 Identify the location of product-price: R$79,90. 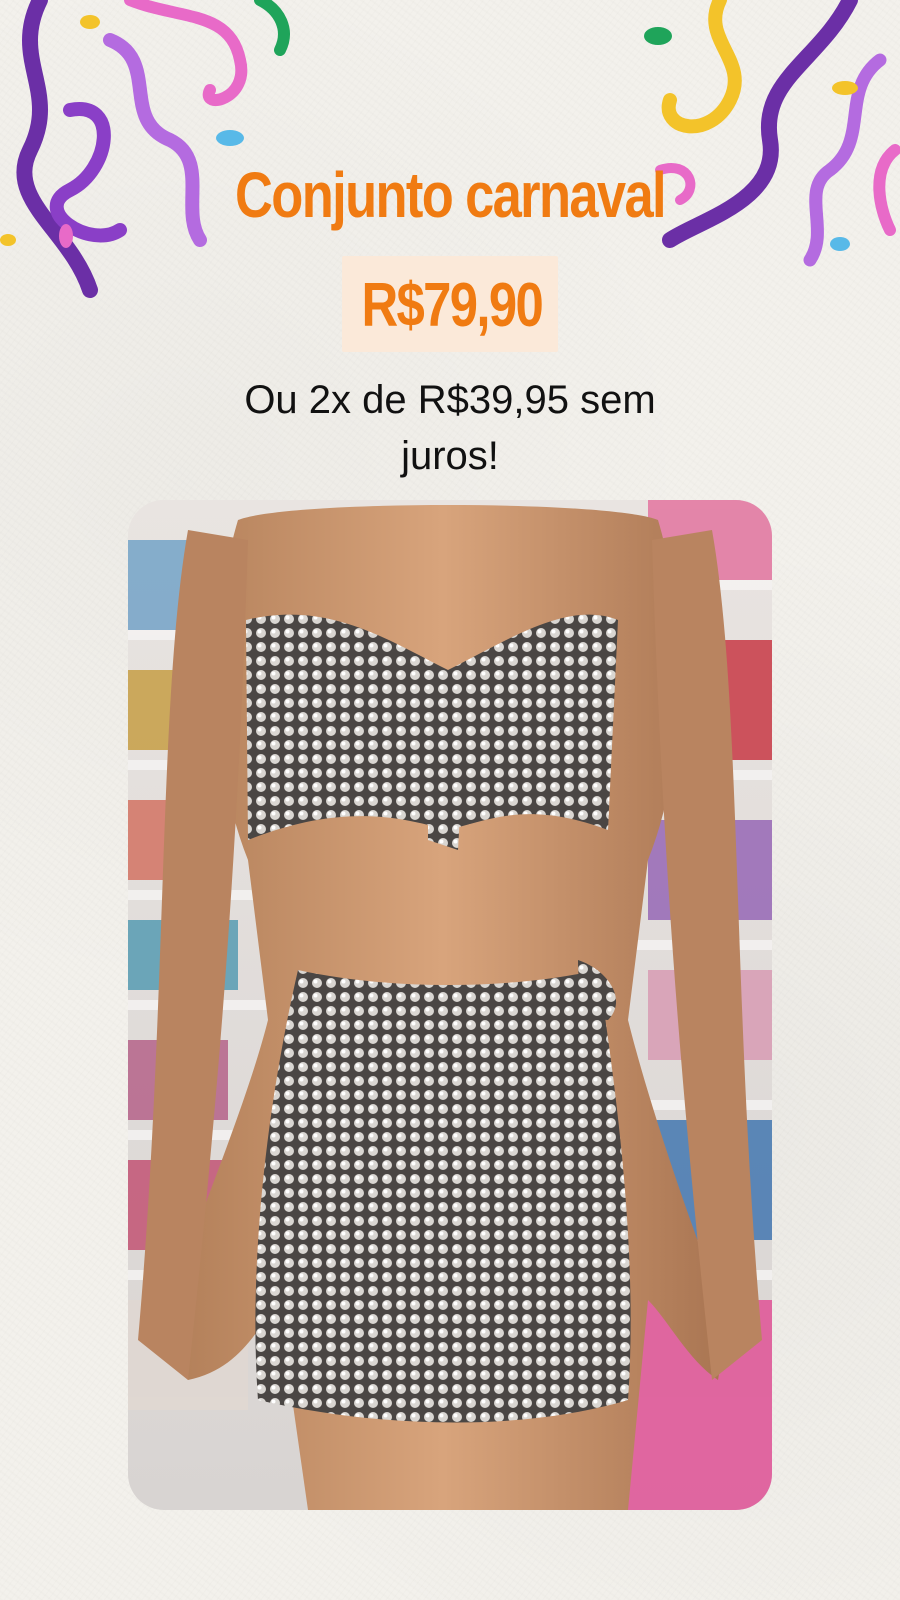
(452, 305).